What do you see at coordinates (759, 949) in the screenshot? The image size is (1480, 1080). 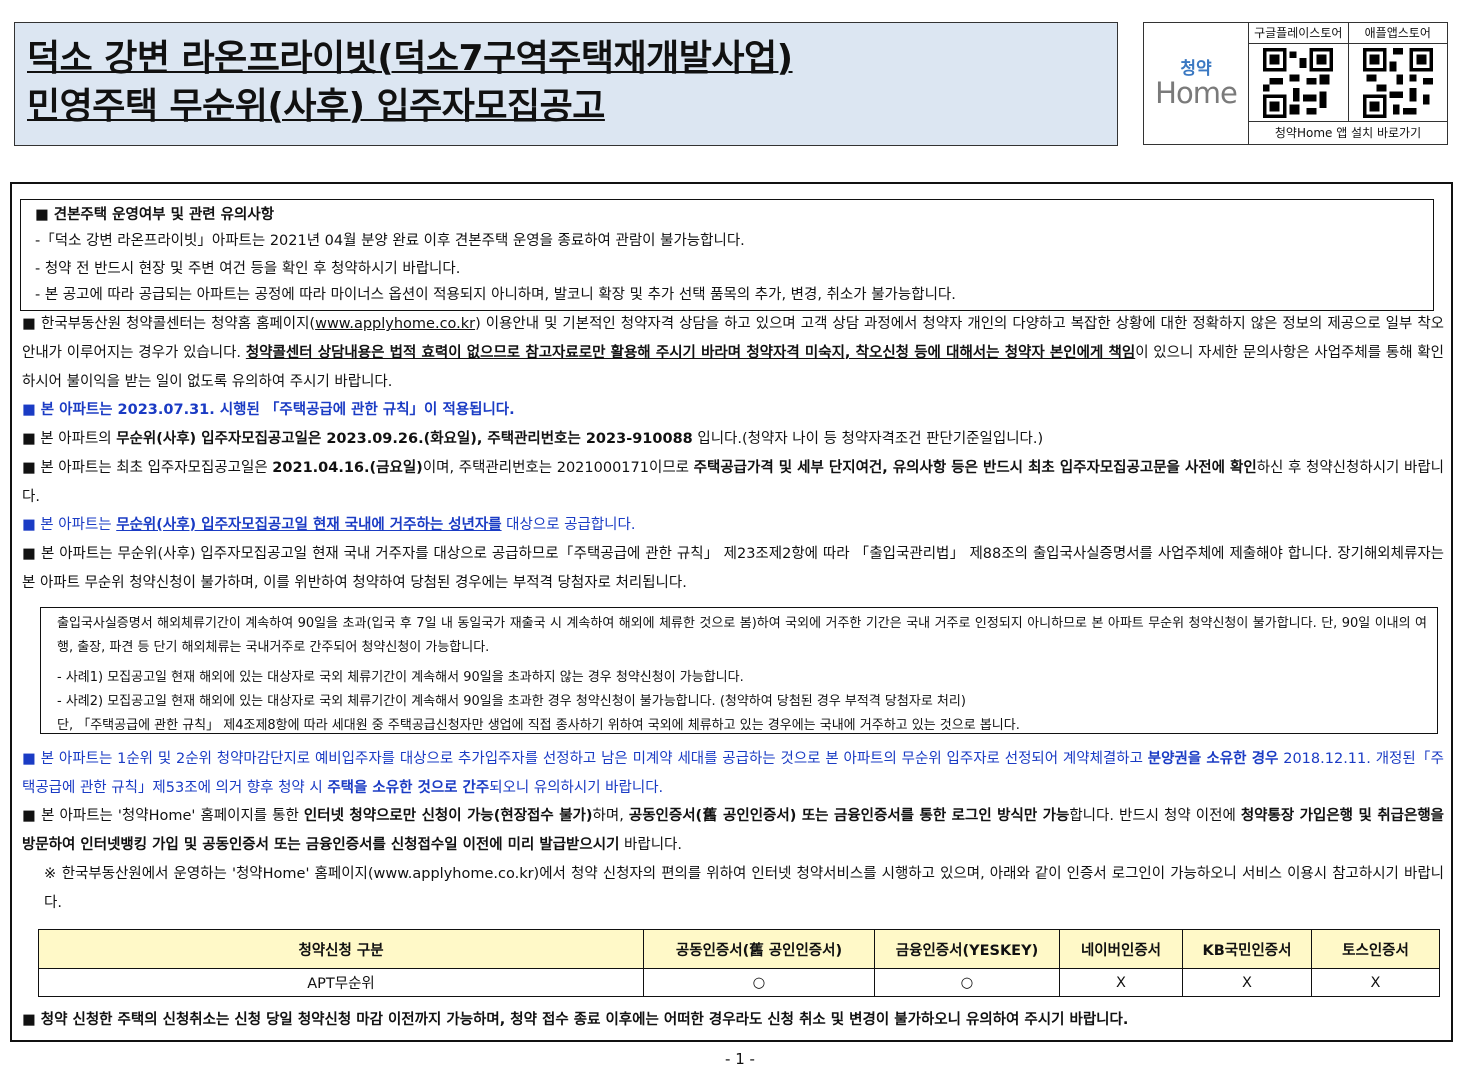 I see `table-header-cell: 공동인증서(舊 공인인증서)` at bounding box center [759, 949].